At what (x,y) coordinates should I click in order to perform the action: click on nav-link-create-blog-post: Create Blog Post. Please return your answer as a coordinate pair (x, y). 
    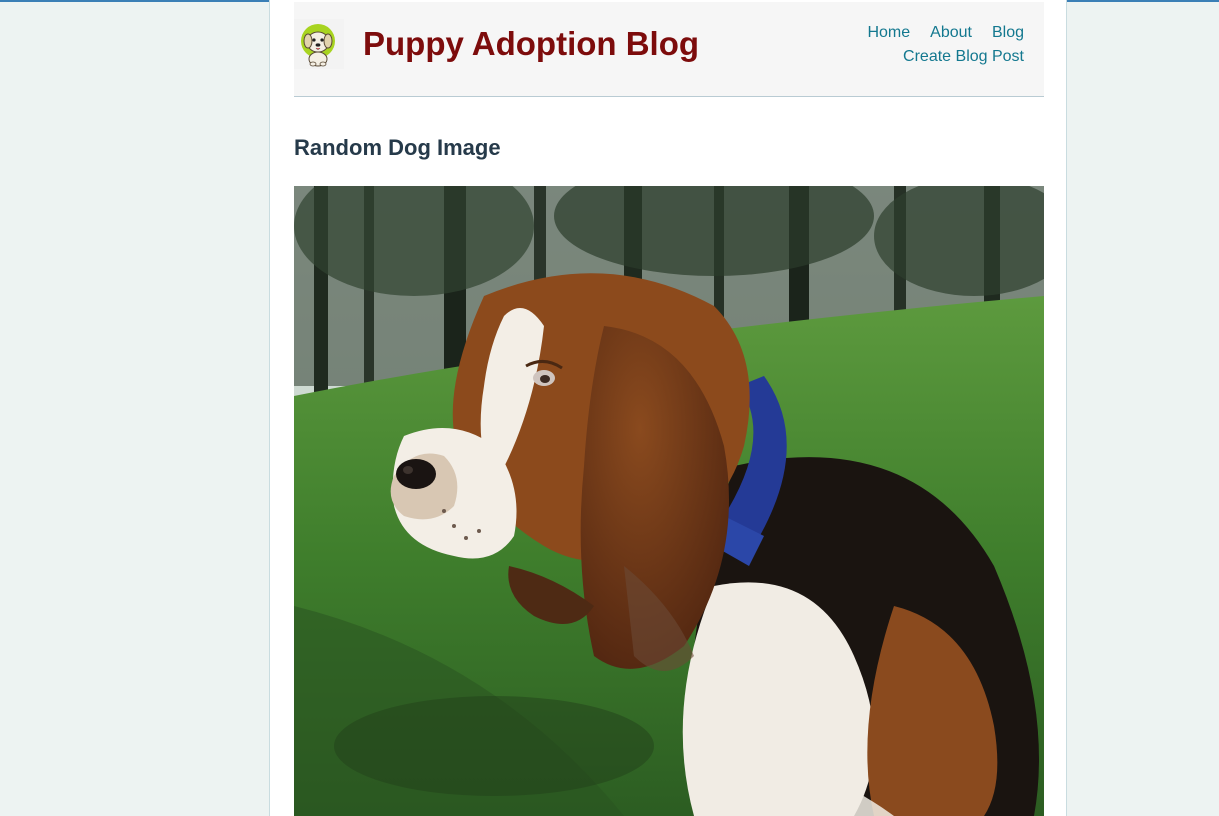
    Looking at the image, I should click on (963, 58).